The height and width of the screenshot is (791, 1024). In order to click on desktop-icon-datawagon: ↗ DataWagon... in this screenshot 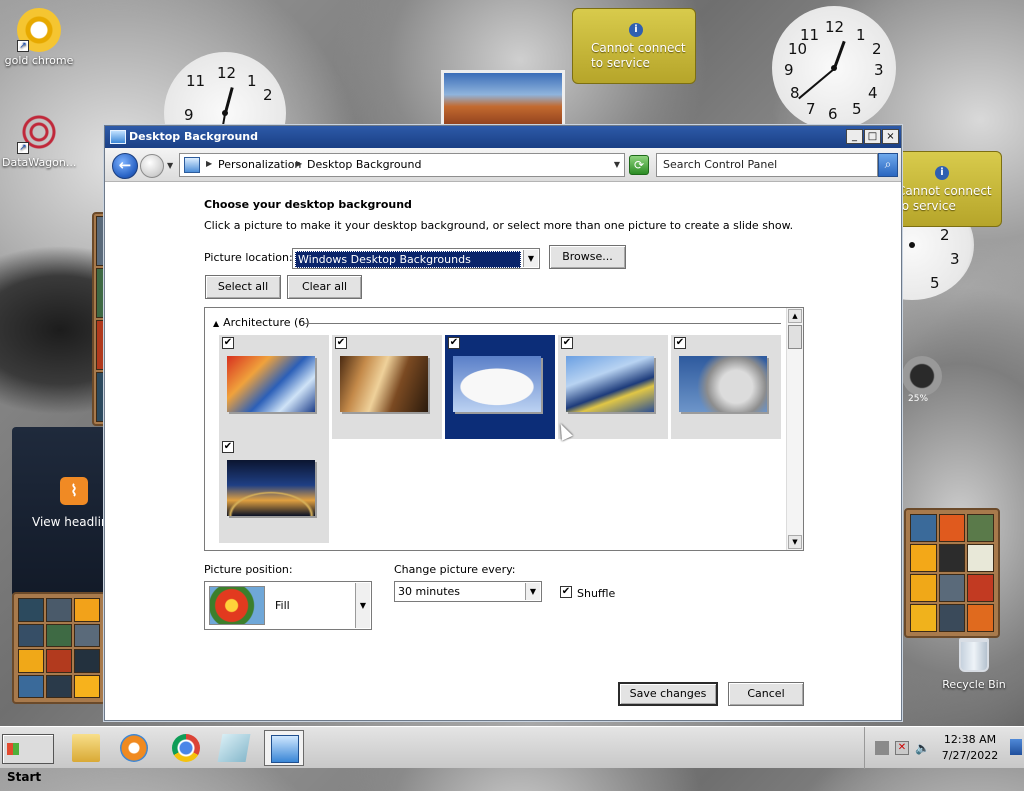, I will do `click(39, 139)`.